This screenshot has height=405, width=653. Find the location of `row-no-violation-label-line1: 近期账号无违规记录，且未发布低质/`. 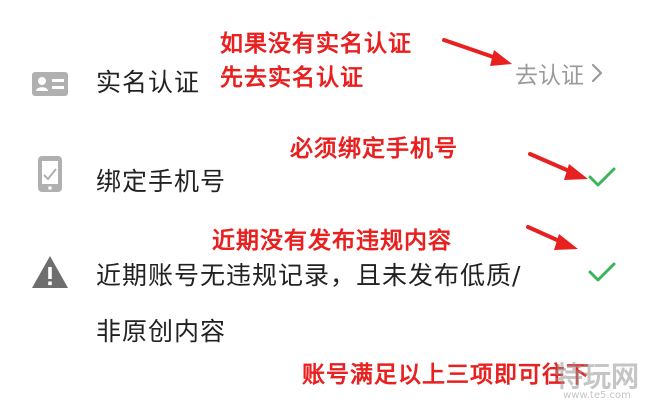

row-no-violation-label-line1: 近期账号无违规记录，且未发布低质/ is located at coordinates (309, 275).